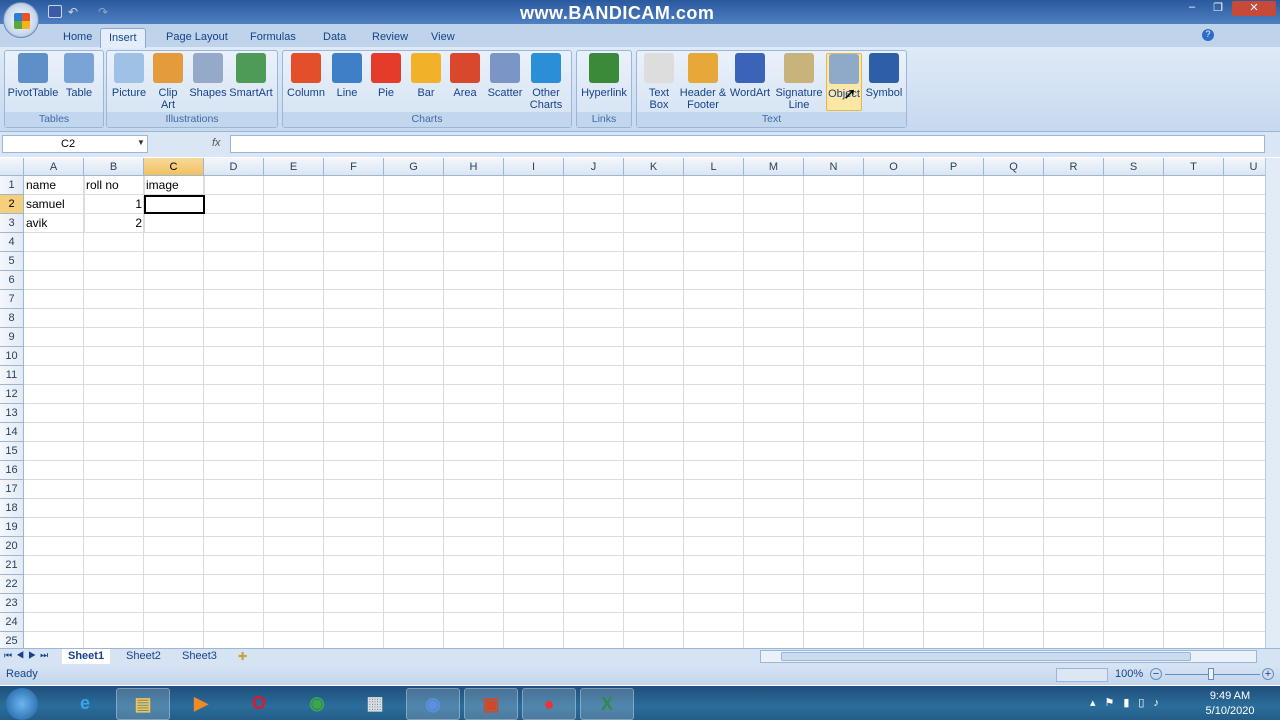  I want to click on sheet-tab-sheet3: Sheet3, so click(199, 656).